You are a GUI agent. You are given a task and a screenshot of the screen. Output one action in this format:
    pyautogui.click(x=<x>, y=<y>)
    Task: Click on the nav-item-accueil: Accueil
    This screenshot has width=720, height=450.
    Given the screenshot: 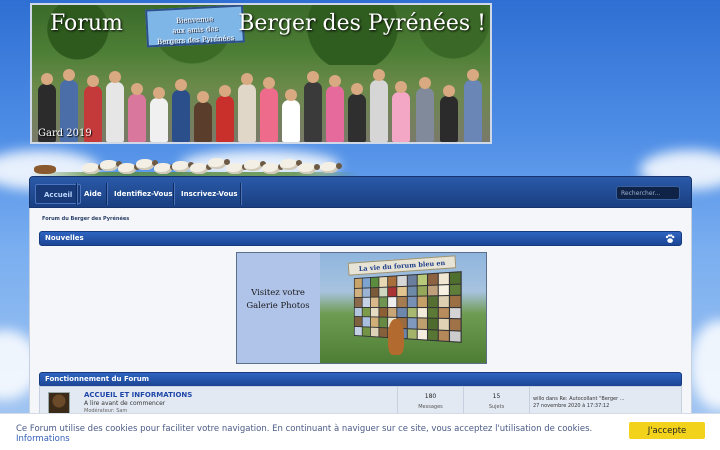 What is the action you would take?
    pyautogui.click(x=58, y=194)
    